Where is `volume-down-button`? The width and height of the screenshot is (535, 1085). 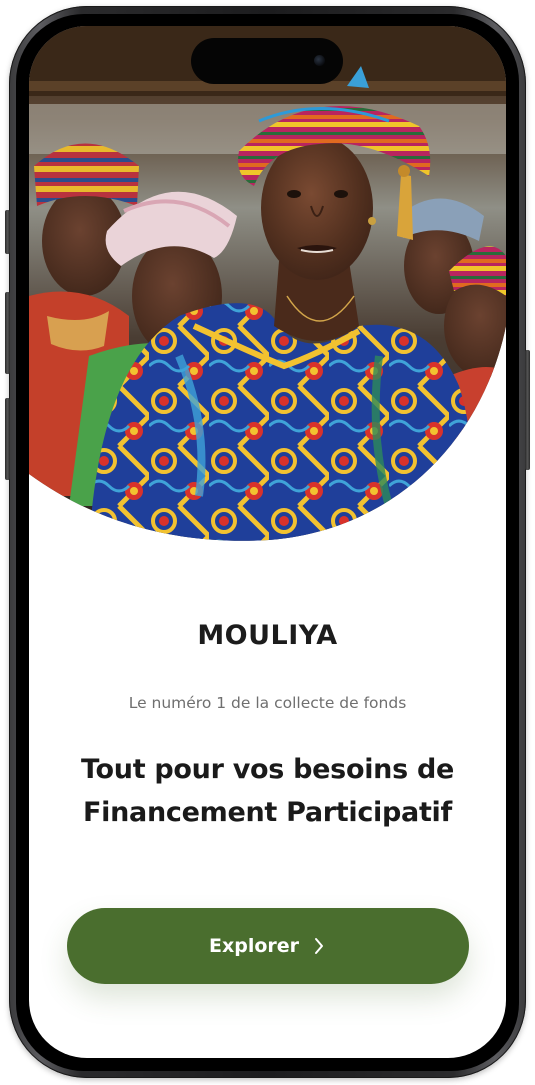
volume-down-button is located at coordinates (7, 439).